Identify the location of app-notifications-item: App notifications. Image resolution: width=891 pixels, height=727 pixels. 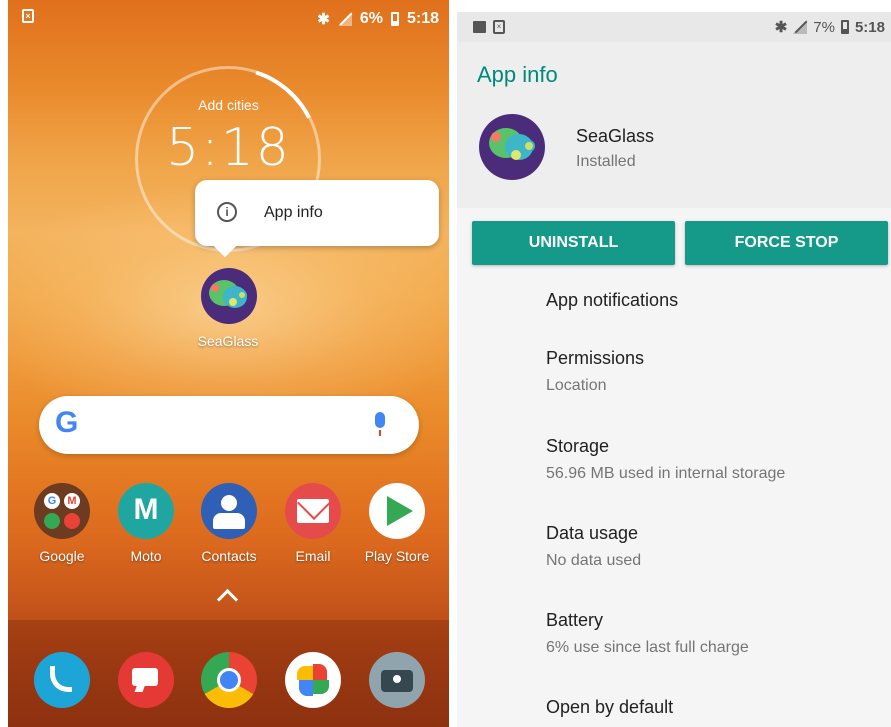
(612, 300).